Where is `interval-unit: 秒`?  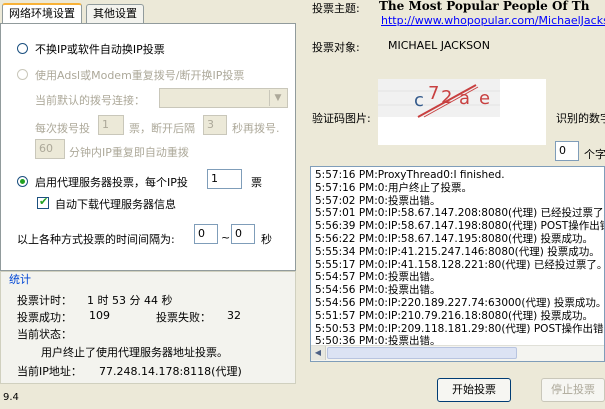 interval-unit: 秒 is located at coordinates (266, 239).